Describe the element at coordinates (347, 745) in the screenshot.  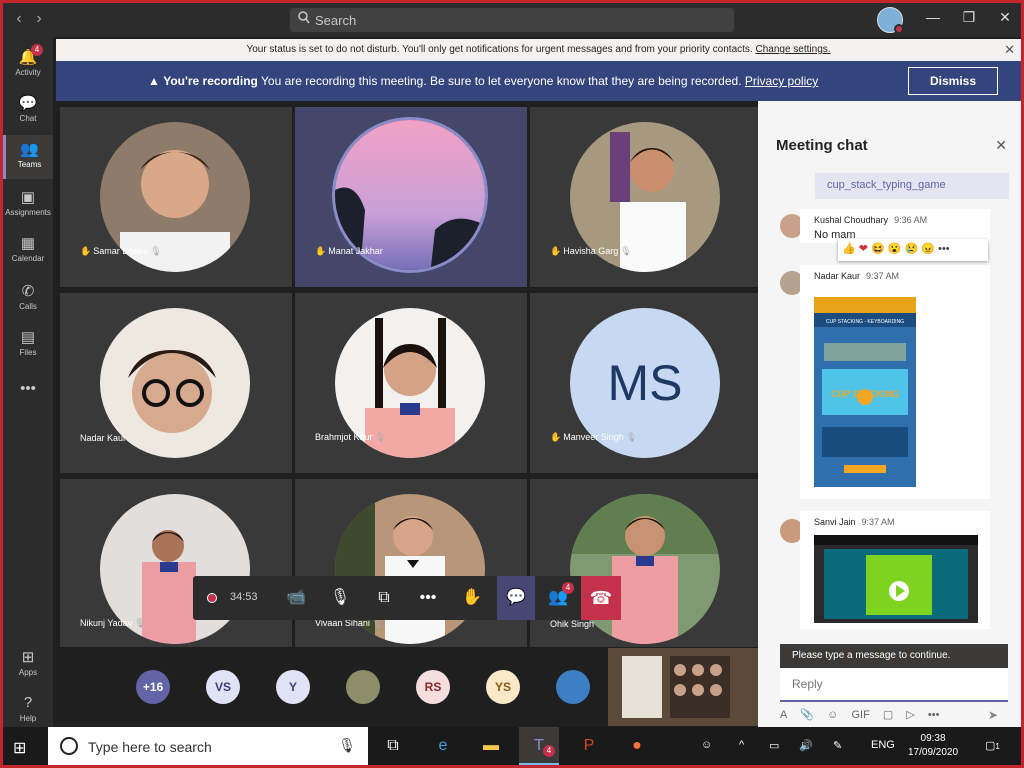
I see `microphone-icon: 🎙` at that location.